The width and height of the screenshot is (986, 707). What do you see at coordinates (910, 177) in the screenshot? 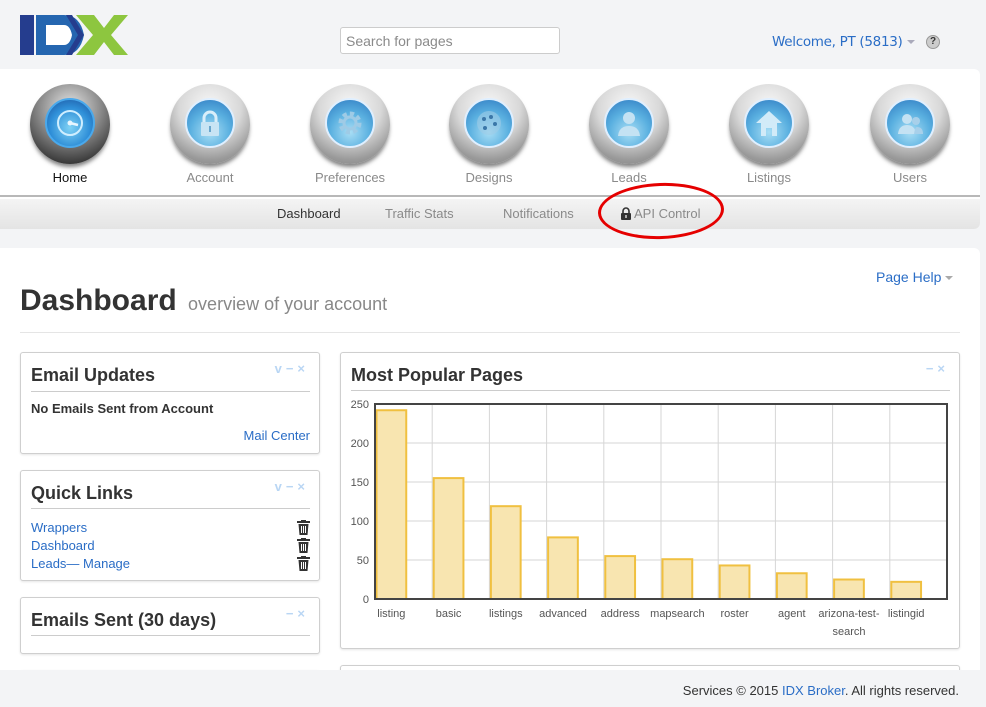
I see `nav-label: Users` at bounding box center [910, 177].